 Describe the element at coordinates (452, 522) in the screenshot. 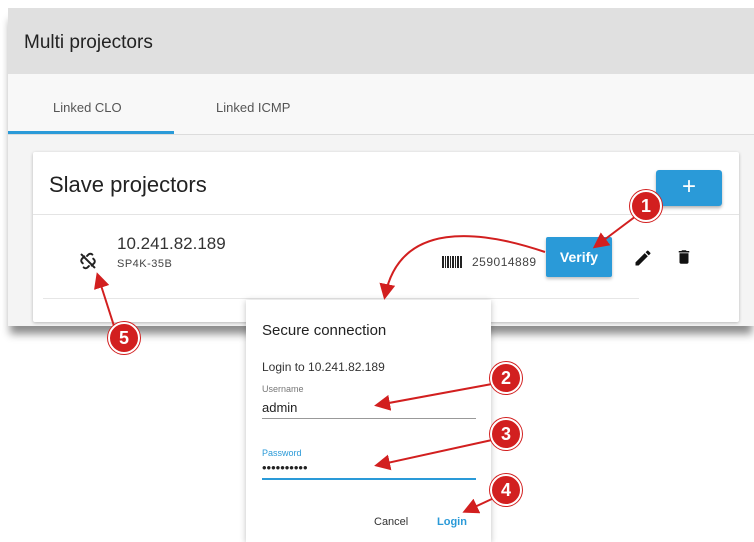

I see `login-button: Login` at that location.